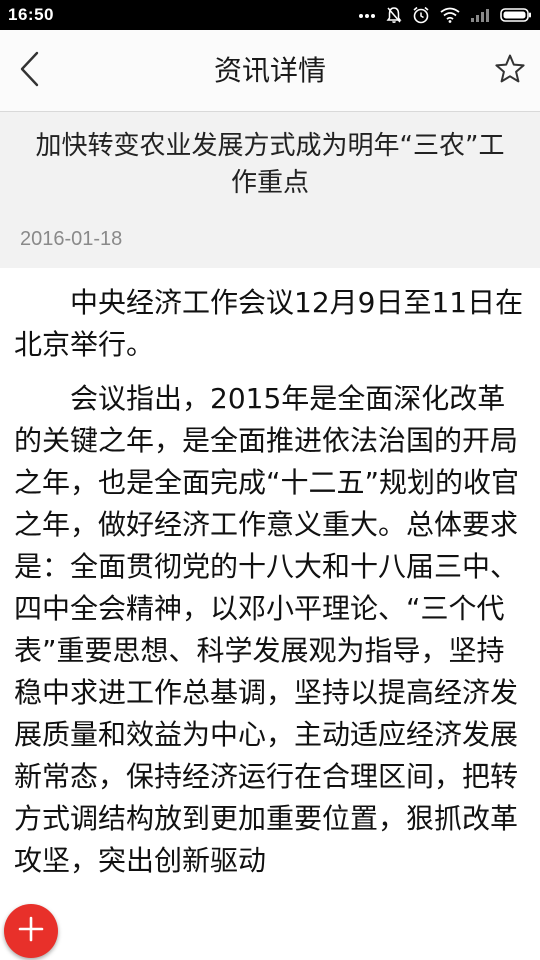  Describe the element at coordinates (421, 15) in the screenshot. I see `alarm-icon` at that location.